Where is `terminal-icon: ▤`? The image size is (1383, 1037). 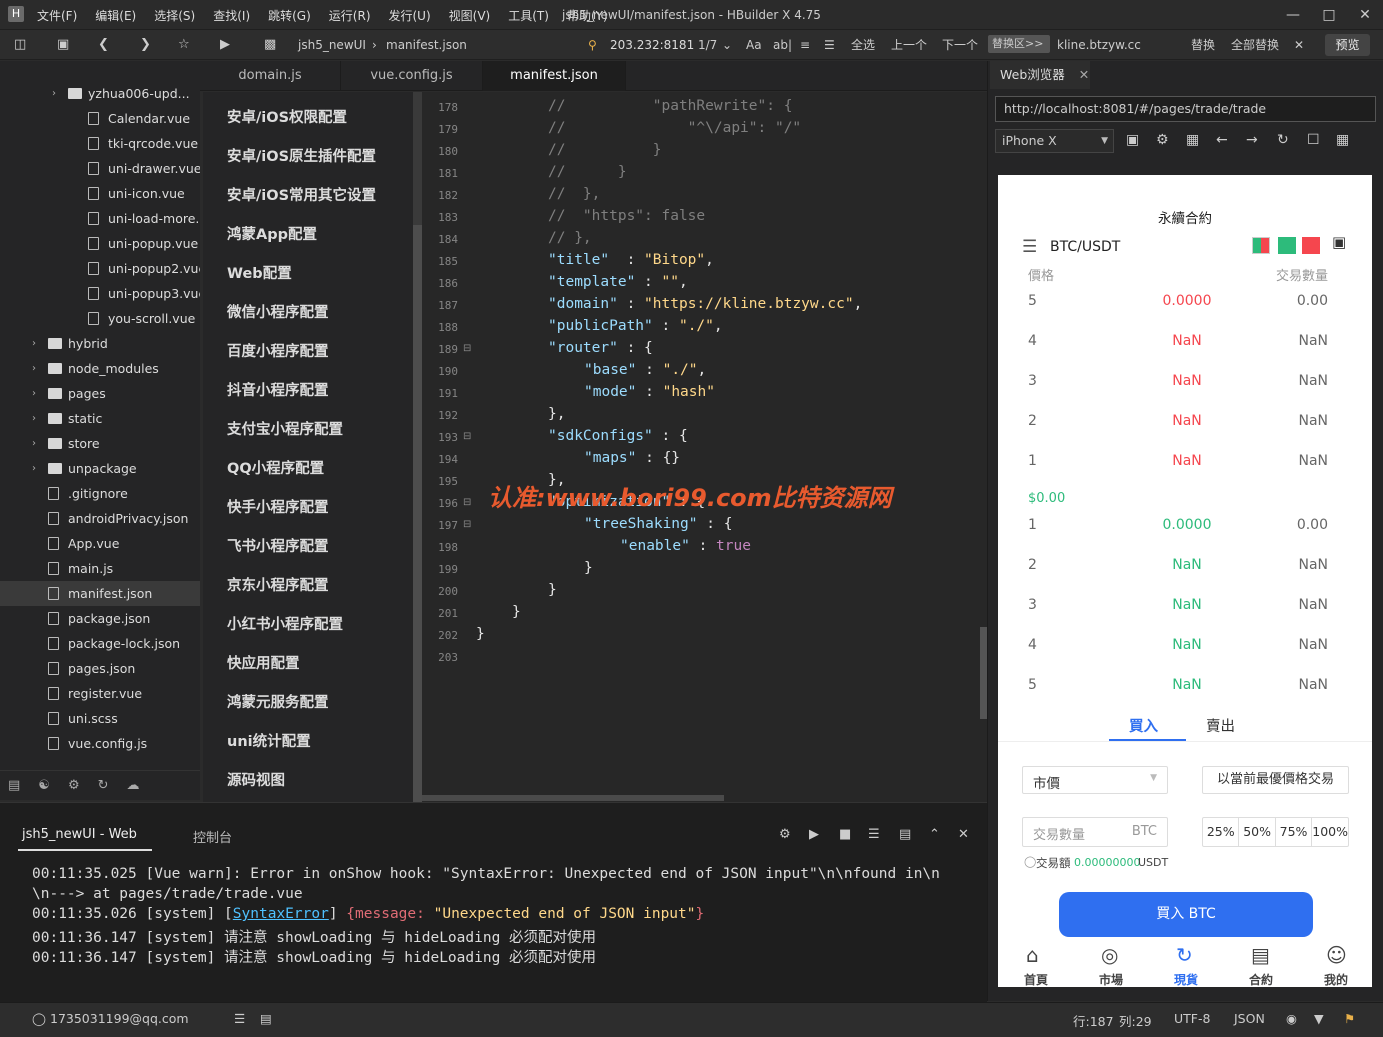 terminal-icon: ▤ is located at coordinates (266, 1018).